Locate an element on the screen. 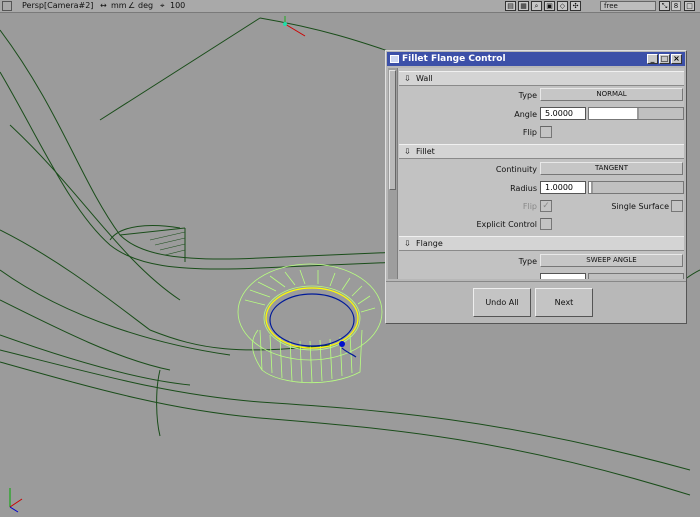 The width and height of the screenshot is (700, 517). flange-hatch-top is located at coordinates (310, 291).